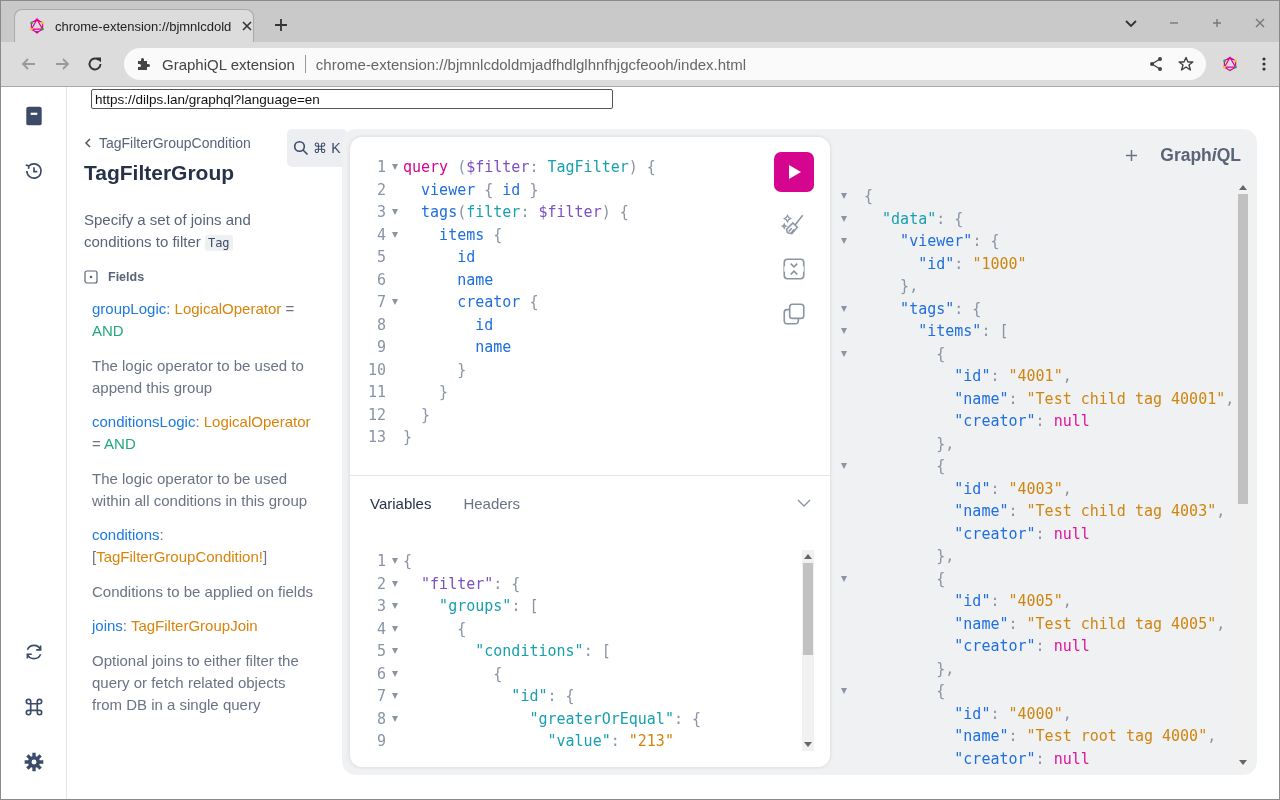 The height and width of the screenshot is (800, 1280). I want to click on tab-title: chrome-extension://bjmnlcdold, so click(143, 26).